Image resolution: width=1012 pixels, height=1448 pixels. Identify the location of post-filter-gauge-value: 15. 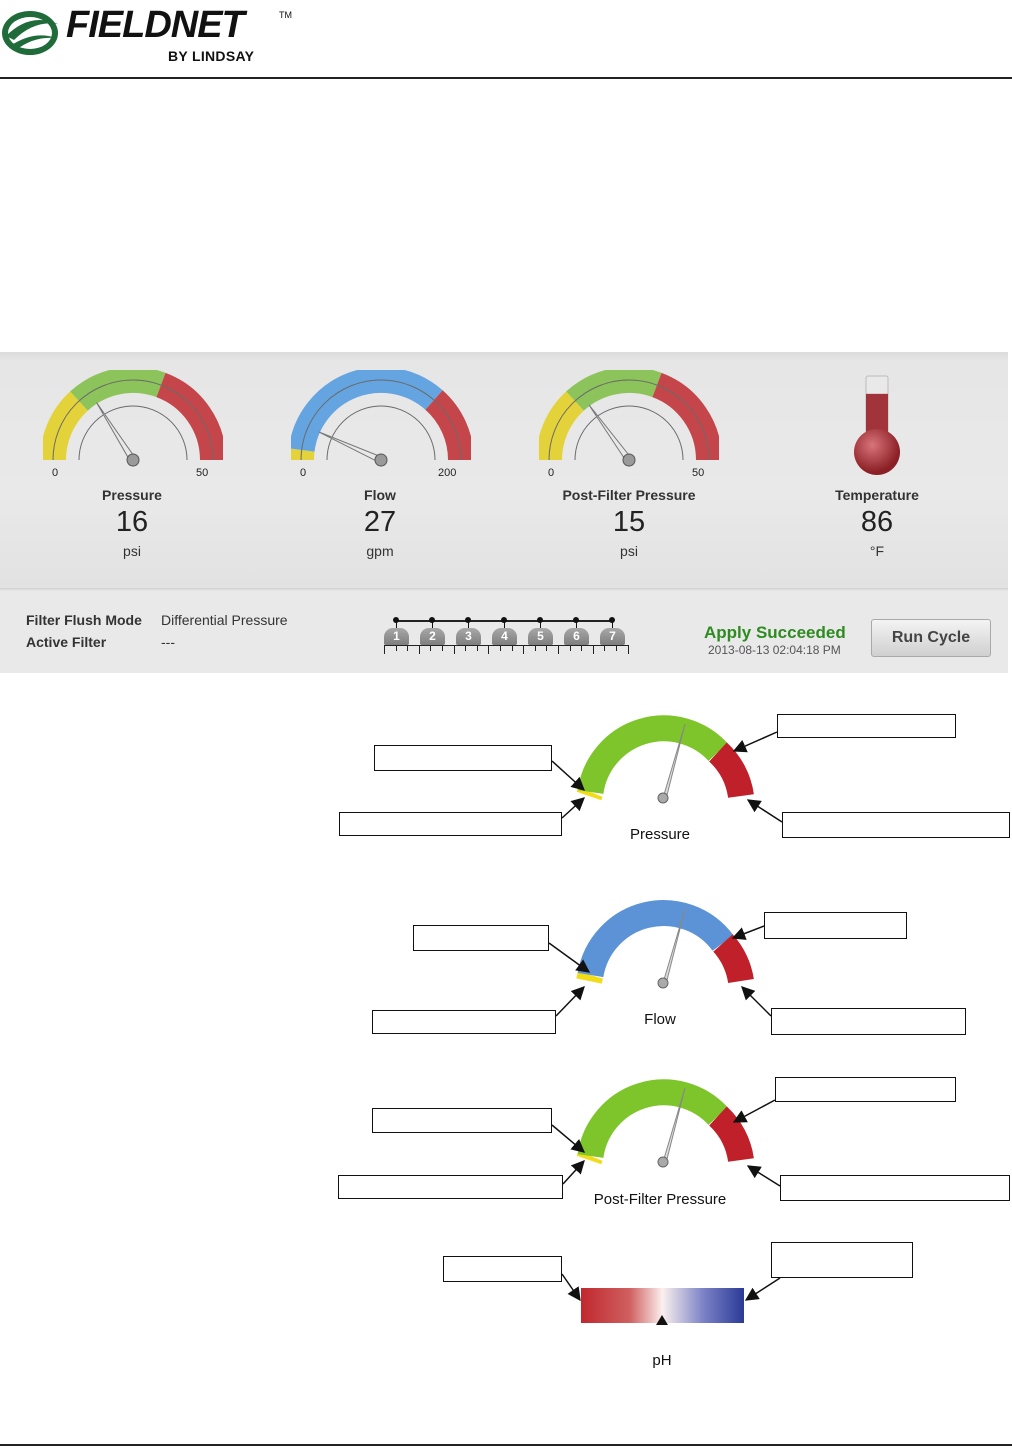
(629, 522).